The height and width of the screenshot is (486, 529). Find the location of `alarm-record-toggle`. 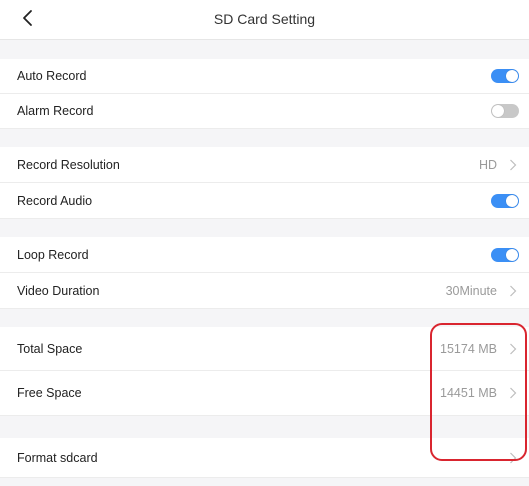

alarm-record-toggle is located at coordinates (505, 111).